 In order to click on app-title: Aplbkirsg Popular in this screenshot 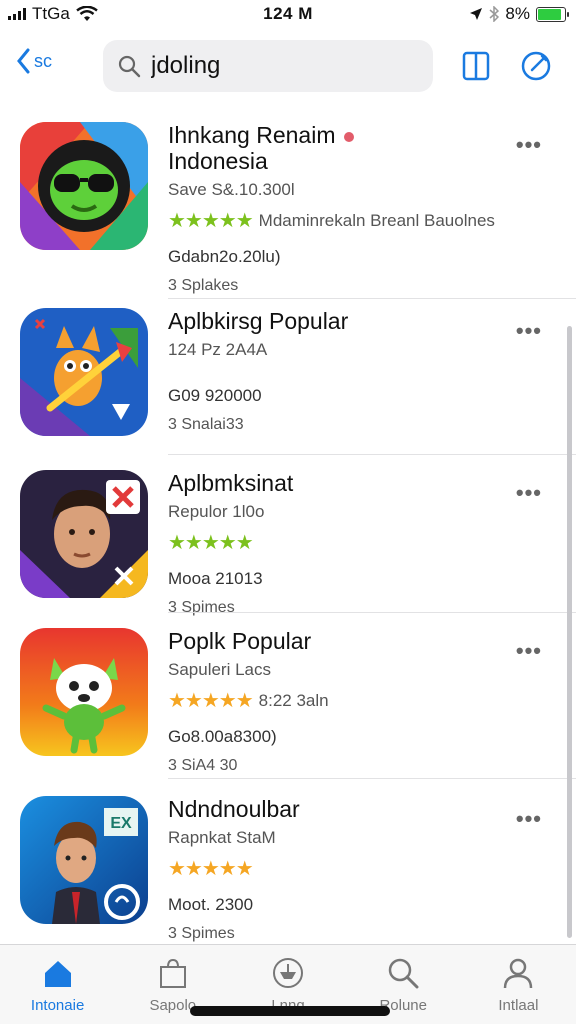, I will do `click(258, 321)`.